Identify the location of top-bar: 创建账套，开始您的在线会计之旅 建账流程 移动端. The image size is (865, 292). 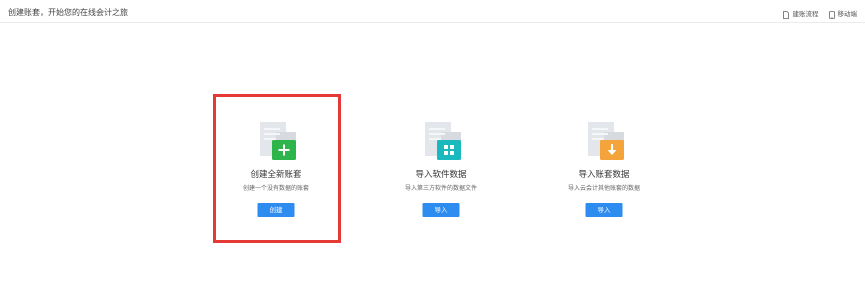
(432, 11).